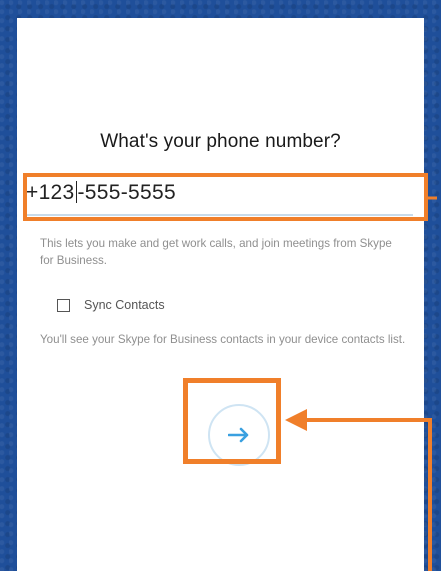  What do you see at coordinates (220, 141) in the screenshot?
I see `page-title: What's your phone number?` at bounding box center [220, 141].